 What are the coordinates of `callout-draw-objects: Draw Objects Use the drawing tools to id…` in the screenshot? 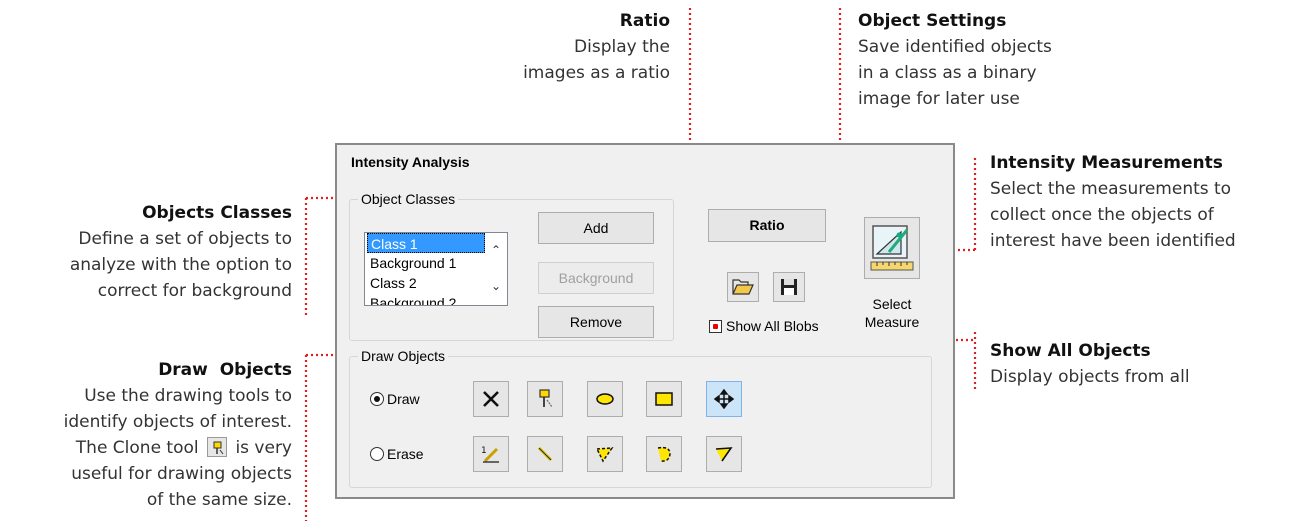 It's located at (146, 435).